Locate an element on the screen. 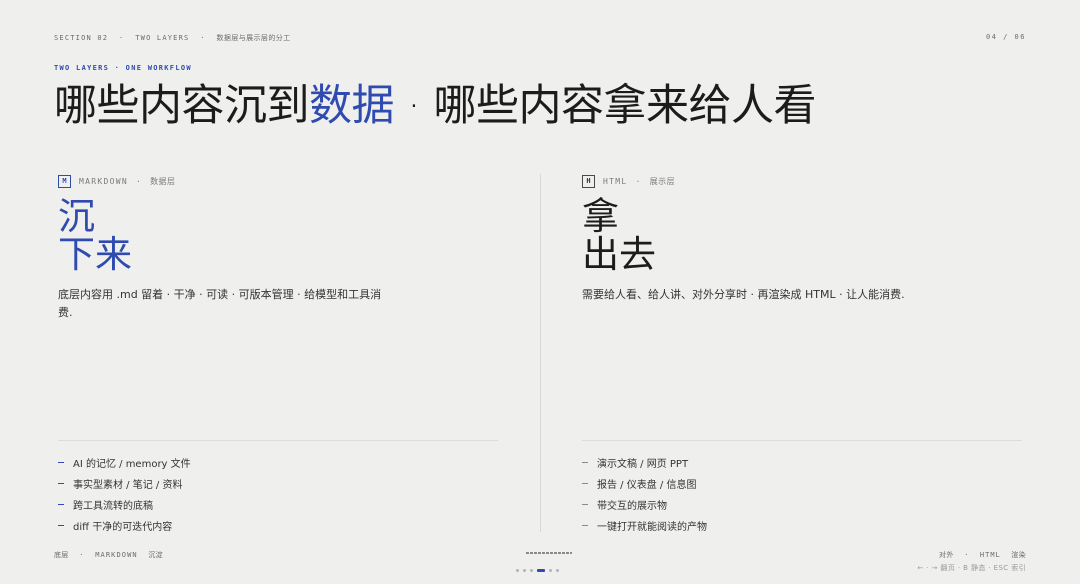 This screenshot has width=1080, height=584. section-part: TWO LAYERS is located at coordinates (162, 38).